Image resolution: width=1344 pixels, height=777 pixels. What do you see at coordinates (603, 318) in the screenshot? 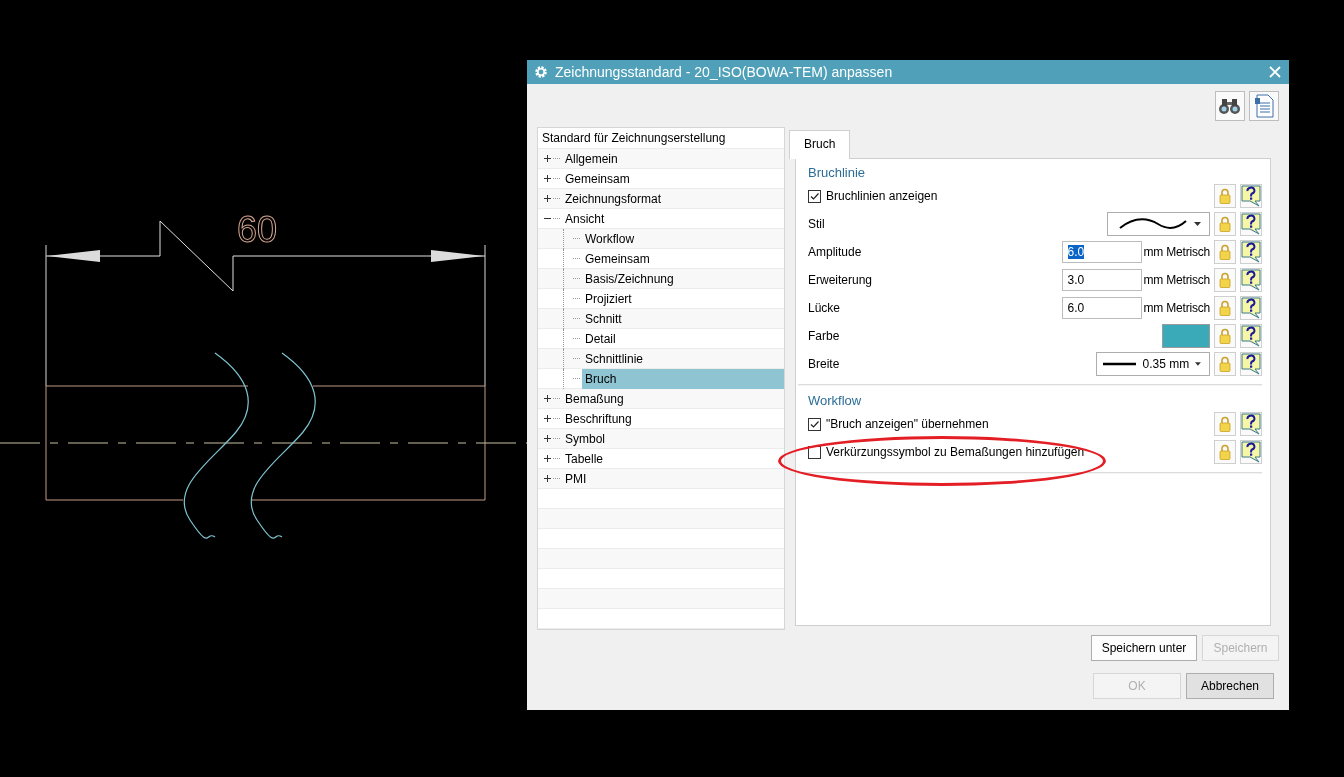
I see `tree-item: Schnitt` at bounding box center [603, 318].